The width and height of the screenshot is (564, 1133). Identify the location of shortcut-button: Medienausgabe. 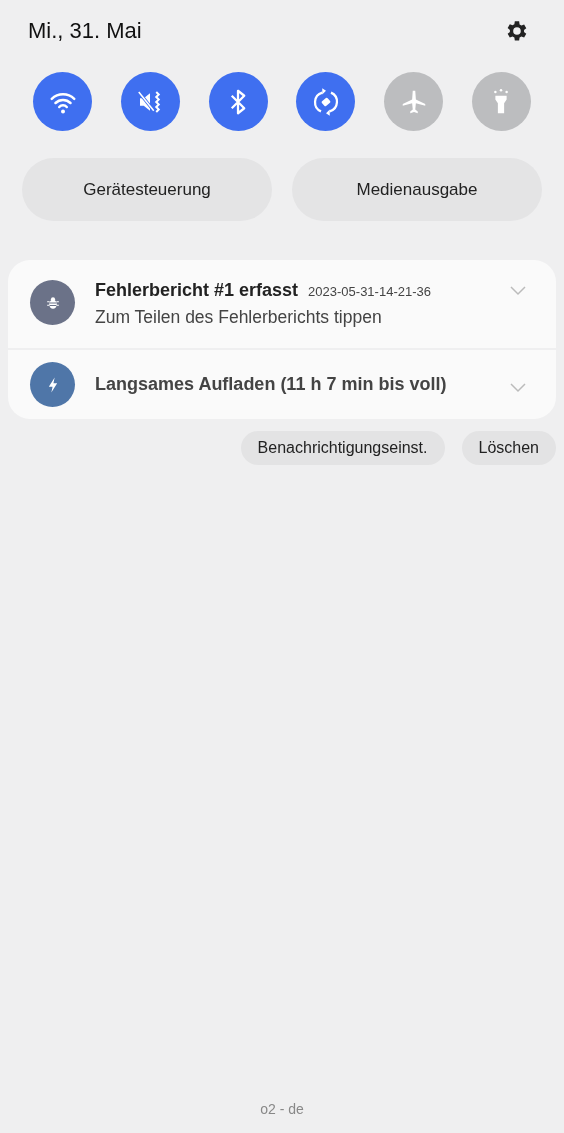
(417, 189).